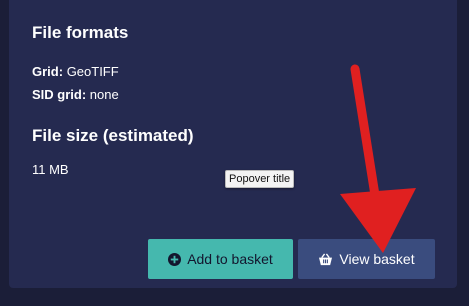 Image resolution: width=469 pixels, height=306 pixels. What do you see at coordinates (113, 135) in the screenshot?
I see `file-size-heading: File size (estimated)` at bounding box center [113, 135].